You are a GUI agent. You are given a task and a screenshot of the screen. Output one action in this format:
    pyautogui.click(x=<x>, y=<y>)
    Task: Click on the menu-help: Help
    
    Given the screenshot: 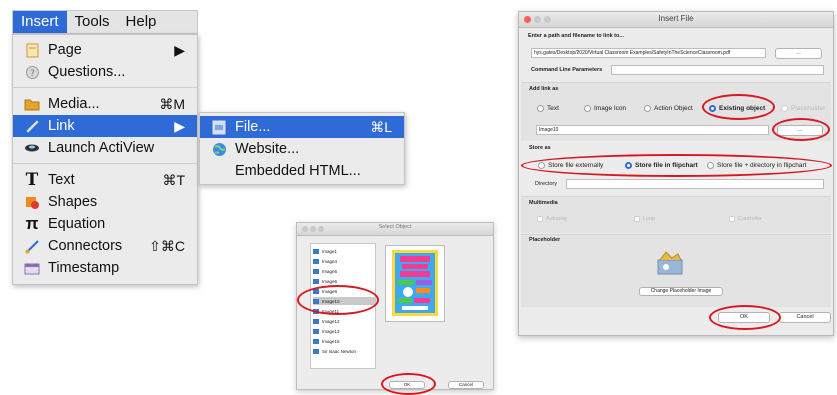 What is the action you would take?
    pyautogui.click(x=141, y=22)
    